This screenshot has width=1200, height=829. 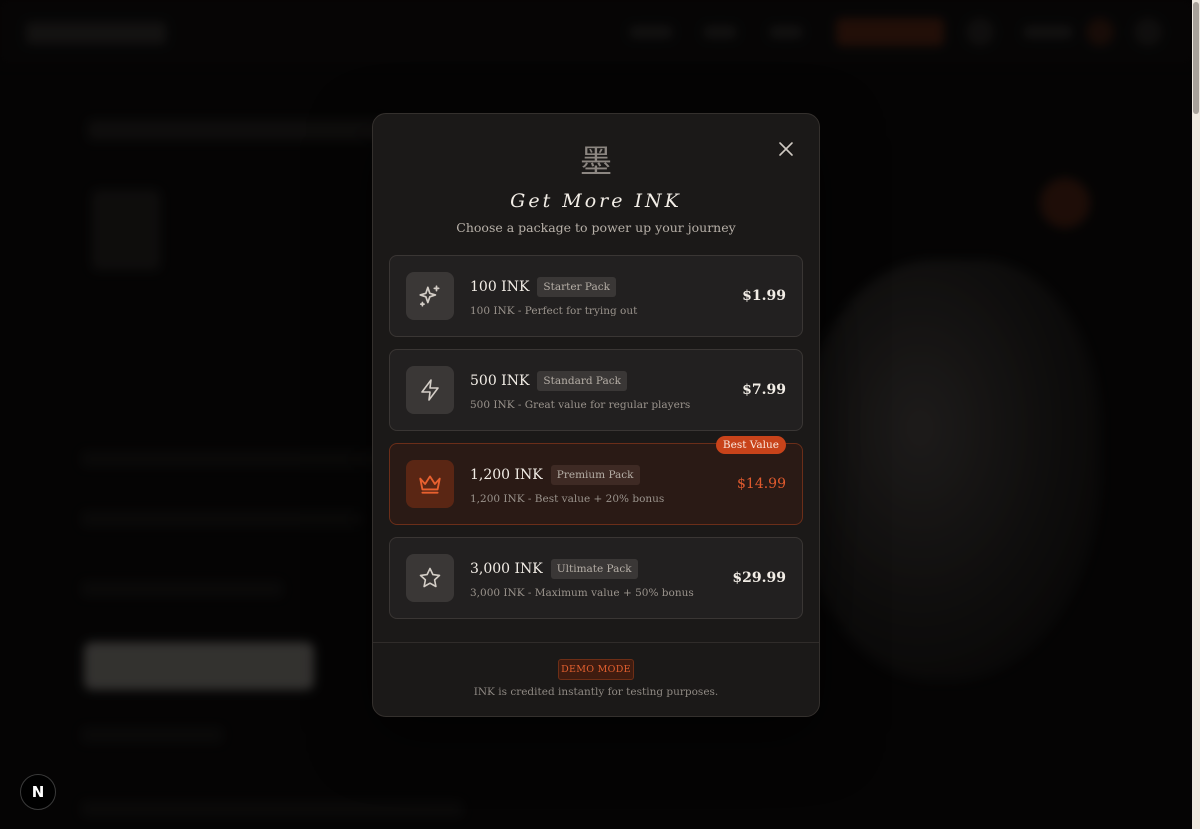 I want to click on package-amount: 500 INK Standard Pack, so click(x=549, y=381).